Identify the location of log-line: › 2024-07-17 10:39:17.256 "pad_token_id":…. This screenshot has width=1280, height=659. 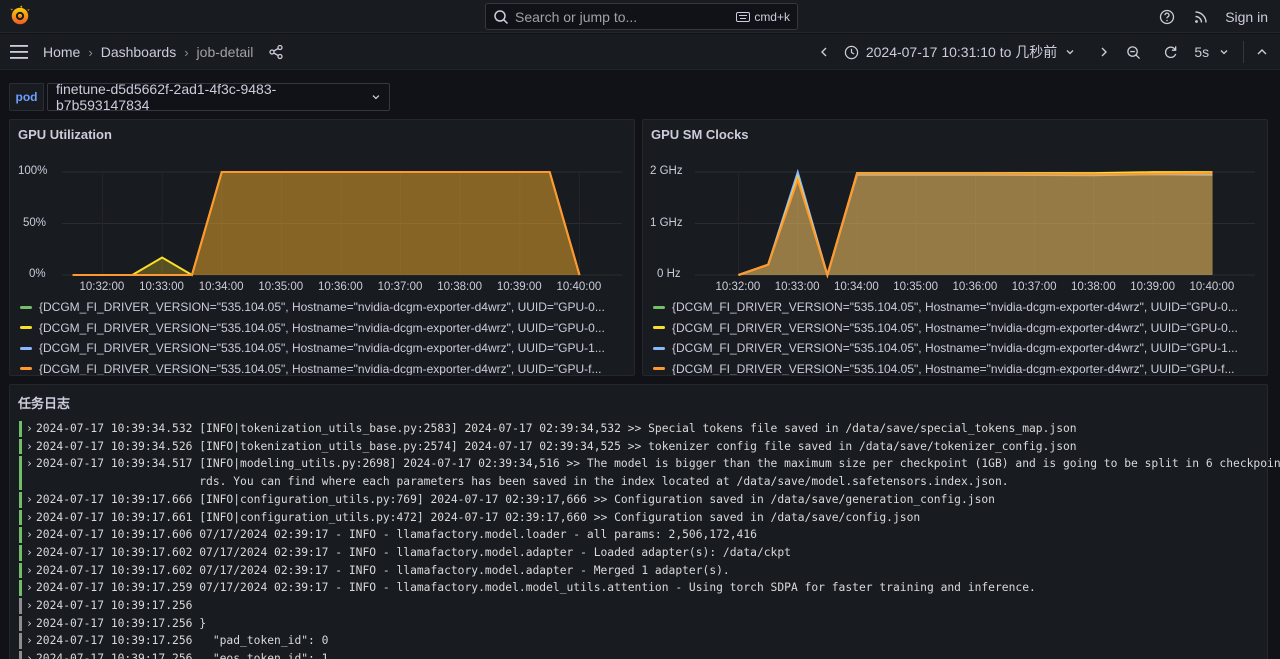
(639, 641).